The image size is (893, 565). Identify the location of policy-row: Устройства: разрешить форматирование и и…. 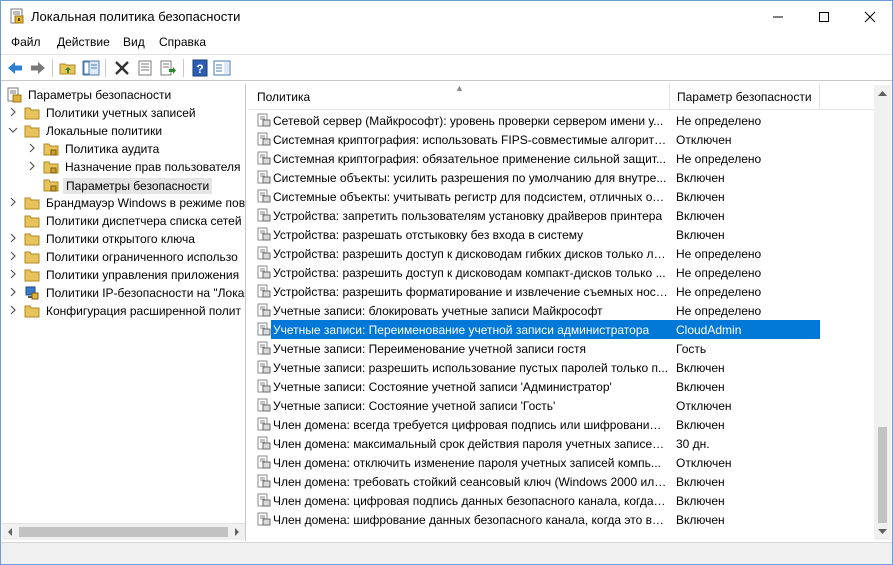
(561, 291).